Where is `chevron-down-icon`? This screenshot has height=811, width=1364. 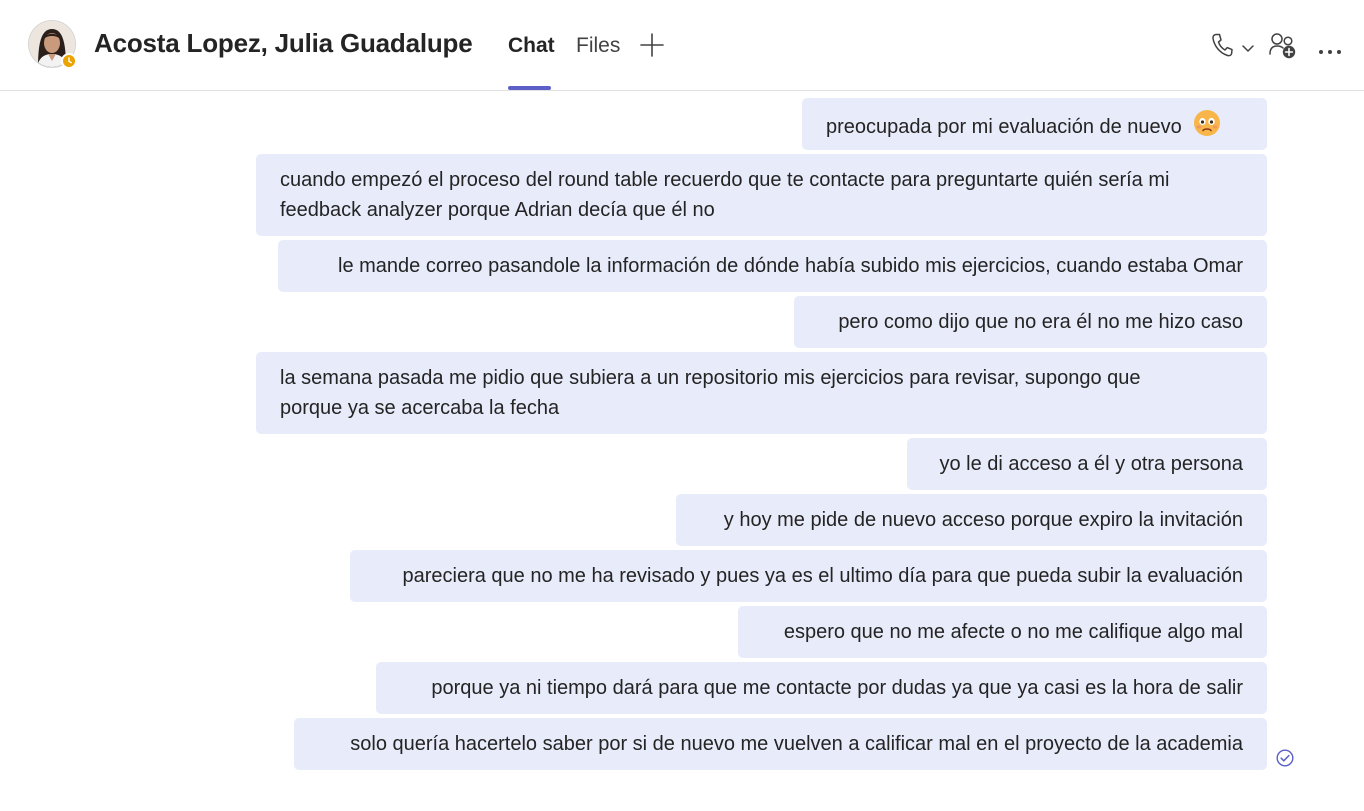 chevron-down-icon is located at coordinates (1248, 48).